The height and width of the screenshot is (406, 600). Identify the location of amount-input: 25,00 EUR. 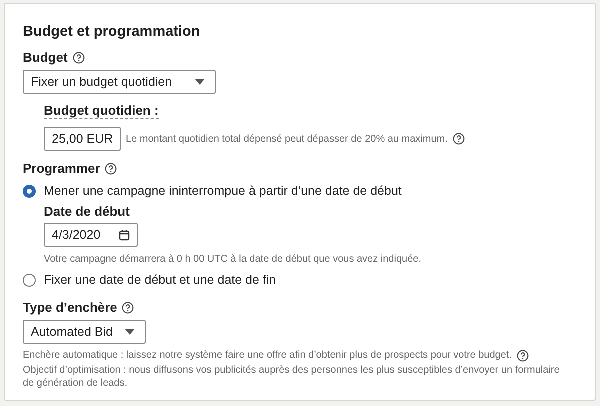
(82, 139).